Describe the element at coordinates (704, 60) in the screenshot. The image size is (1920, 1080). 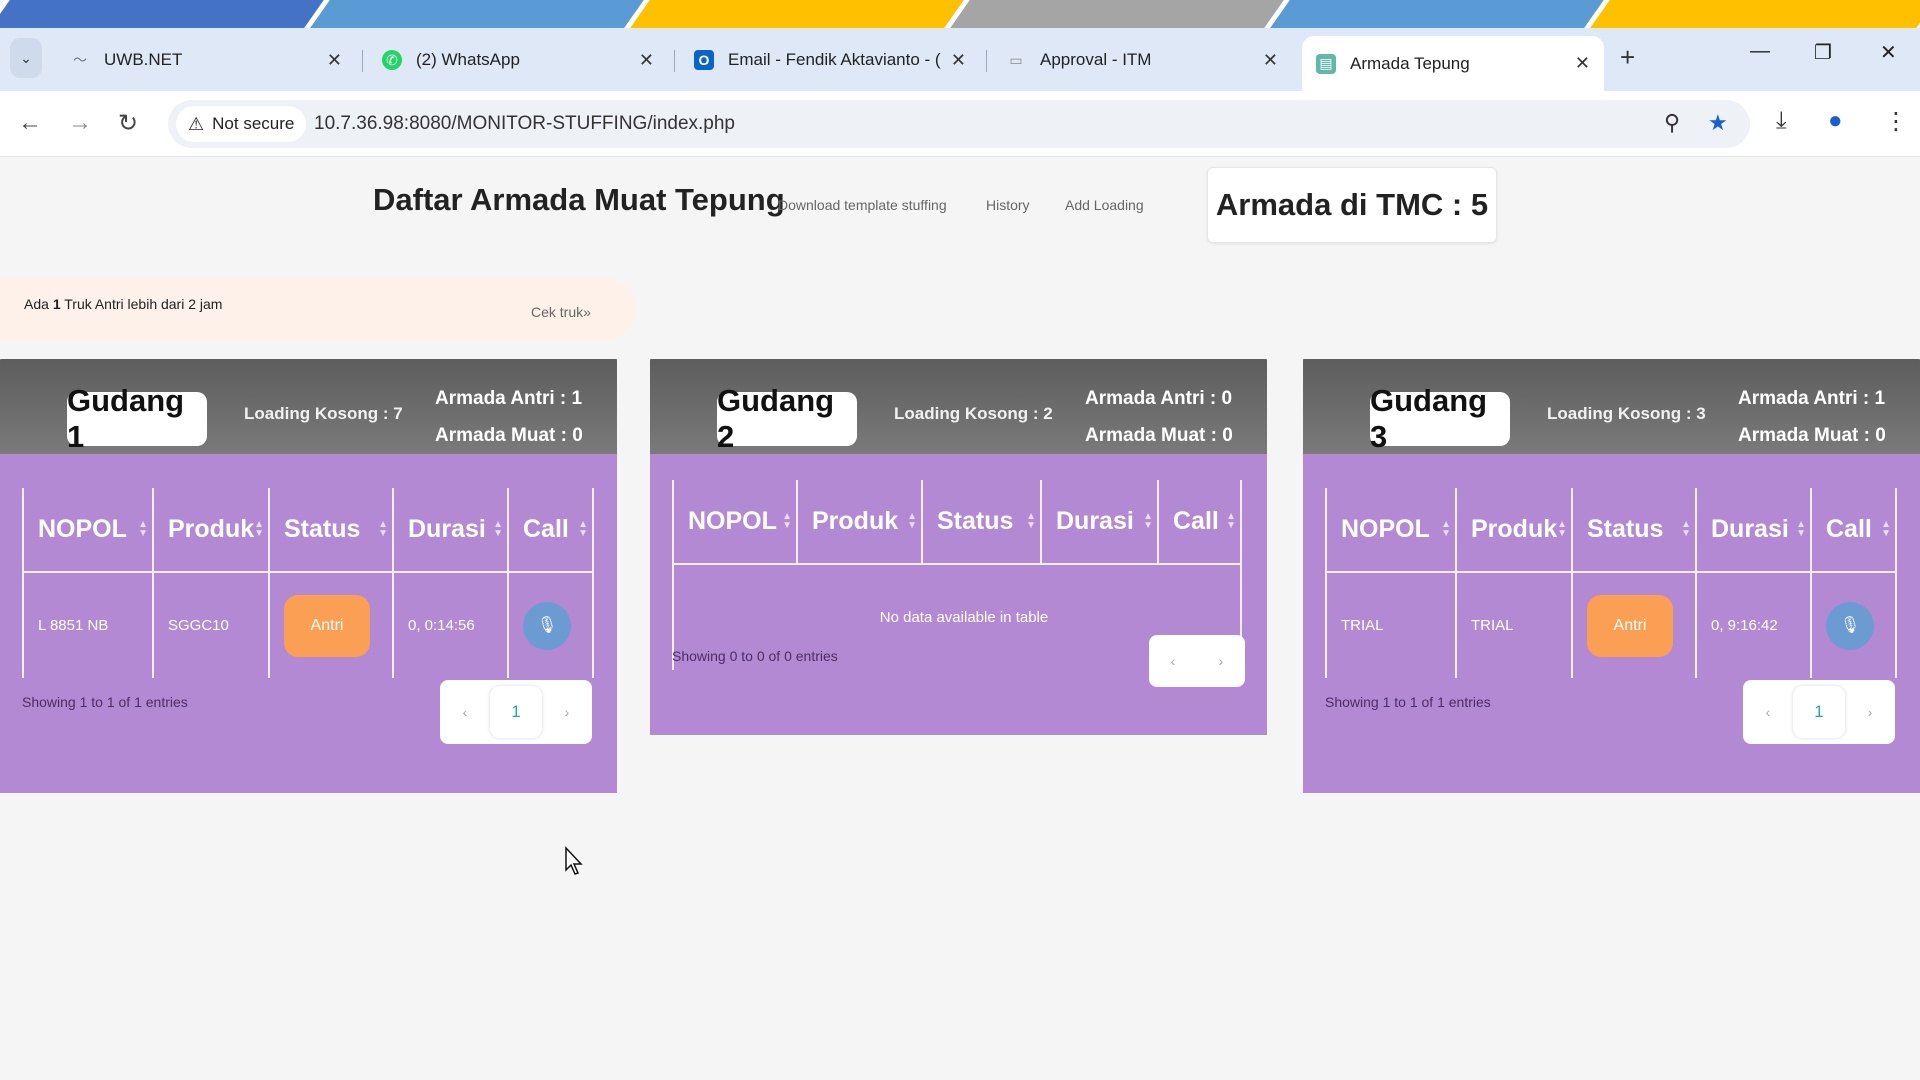
I see `outlook-icon: O` at that location.